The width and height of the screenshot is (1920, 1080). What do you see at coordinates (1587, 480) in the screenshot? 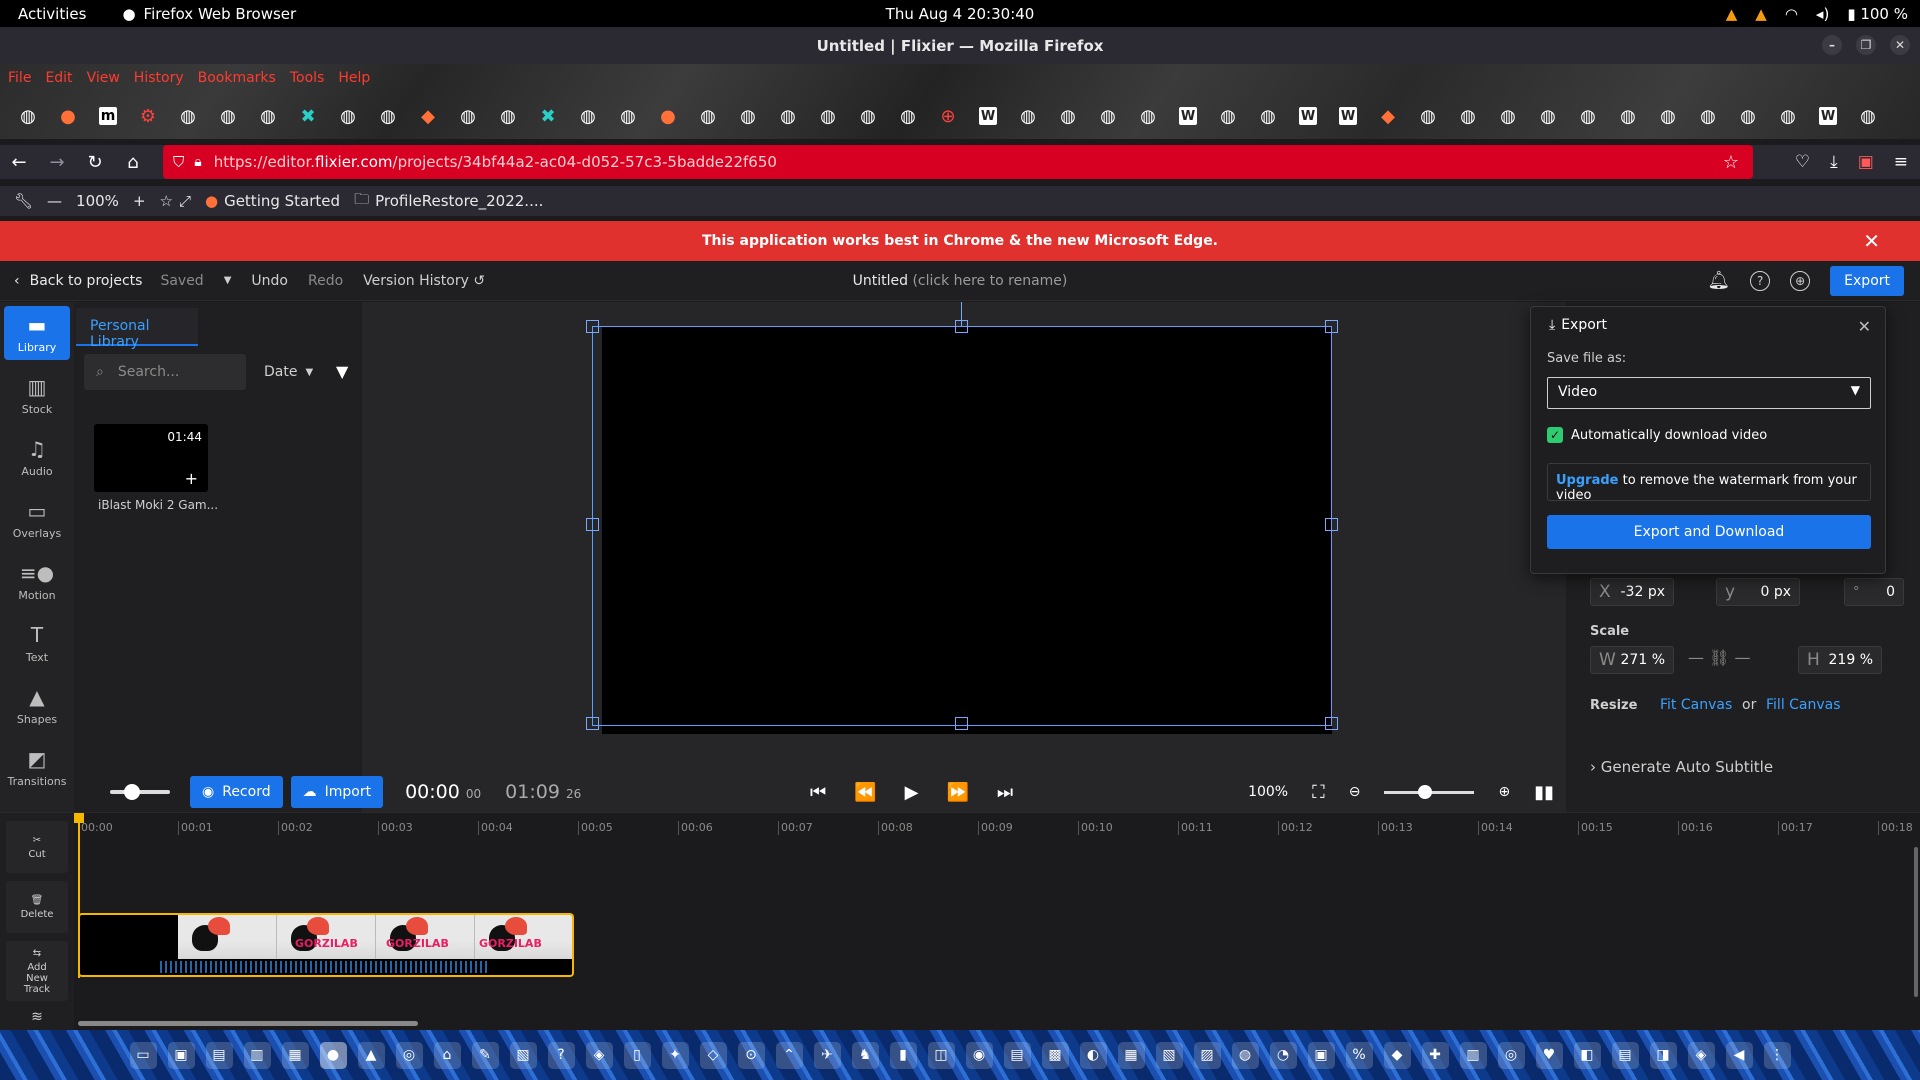
I see `upgrade-link: Upgrade` at bounding box center [1587, 480].